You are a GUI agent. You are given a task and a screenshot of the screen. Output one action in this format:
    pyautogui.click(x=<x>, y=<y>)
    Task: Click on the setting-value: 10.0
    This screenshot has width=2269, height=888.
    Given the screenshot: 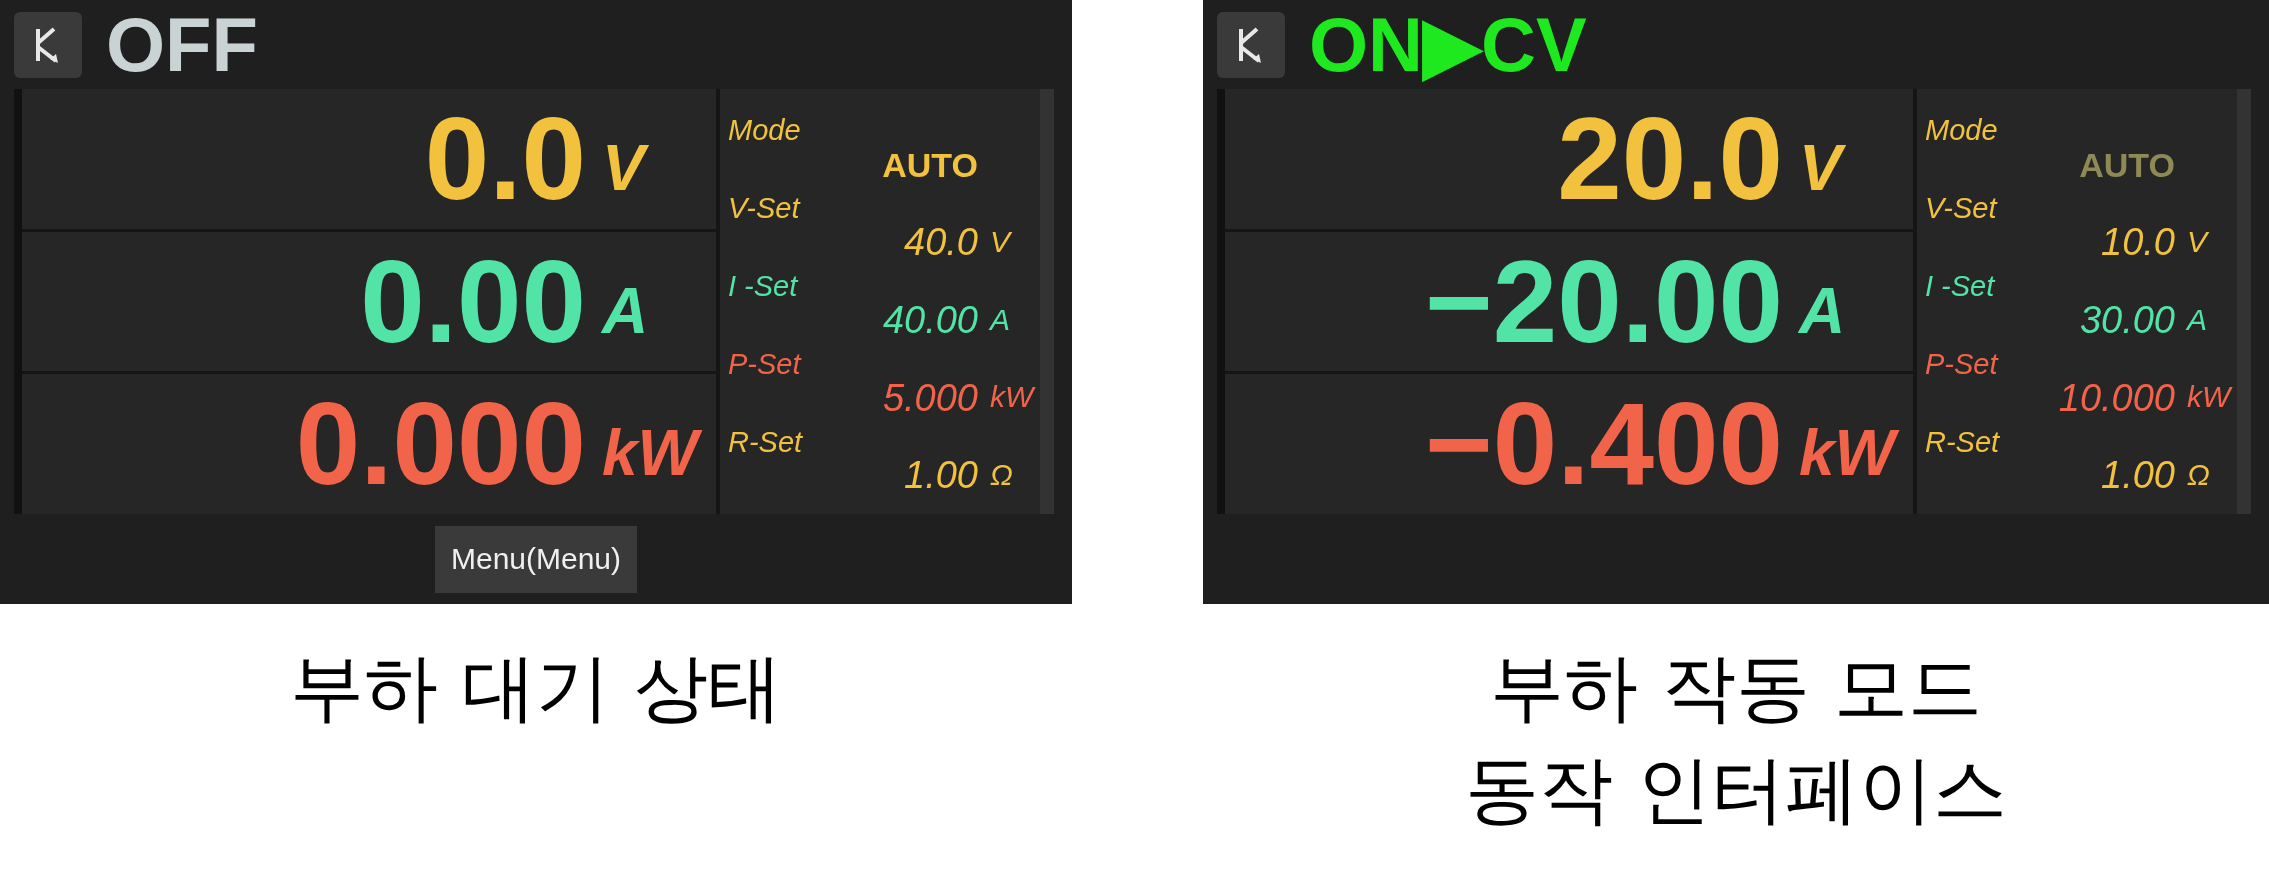 What is the action you would take?
    pyautogui.click(x=2137, y=242)
    